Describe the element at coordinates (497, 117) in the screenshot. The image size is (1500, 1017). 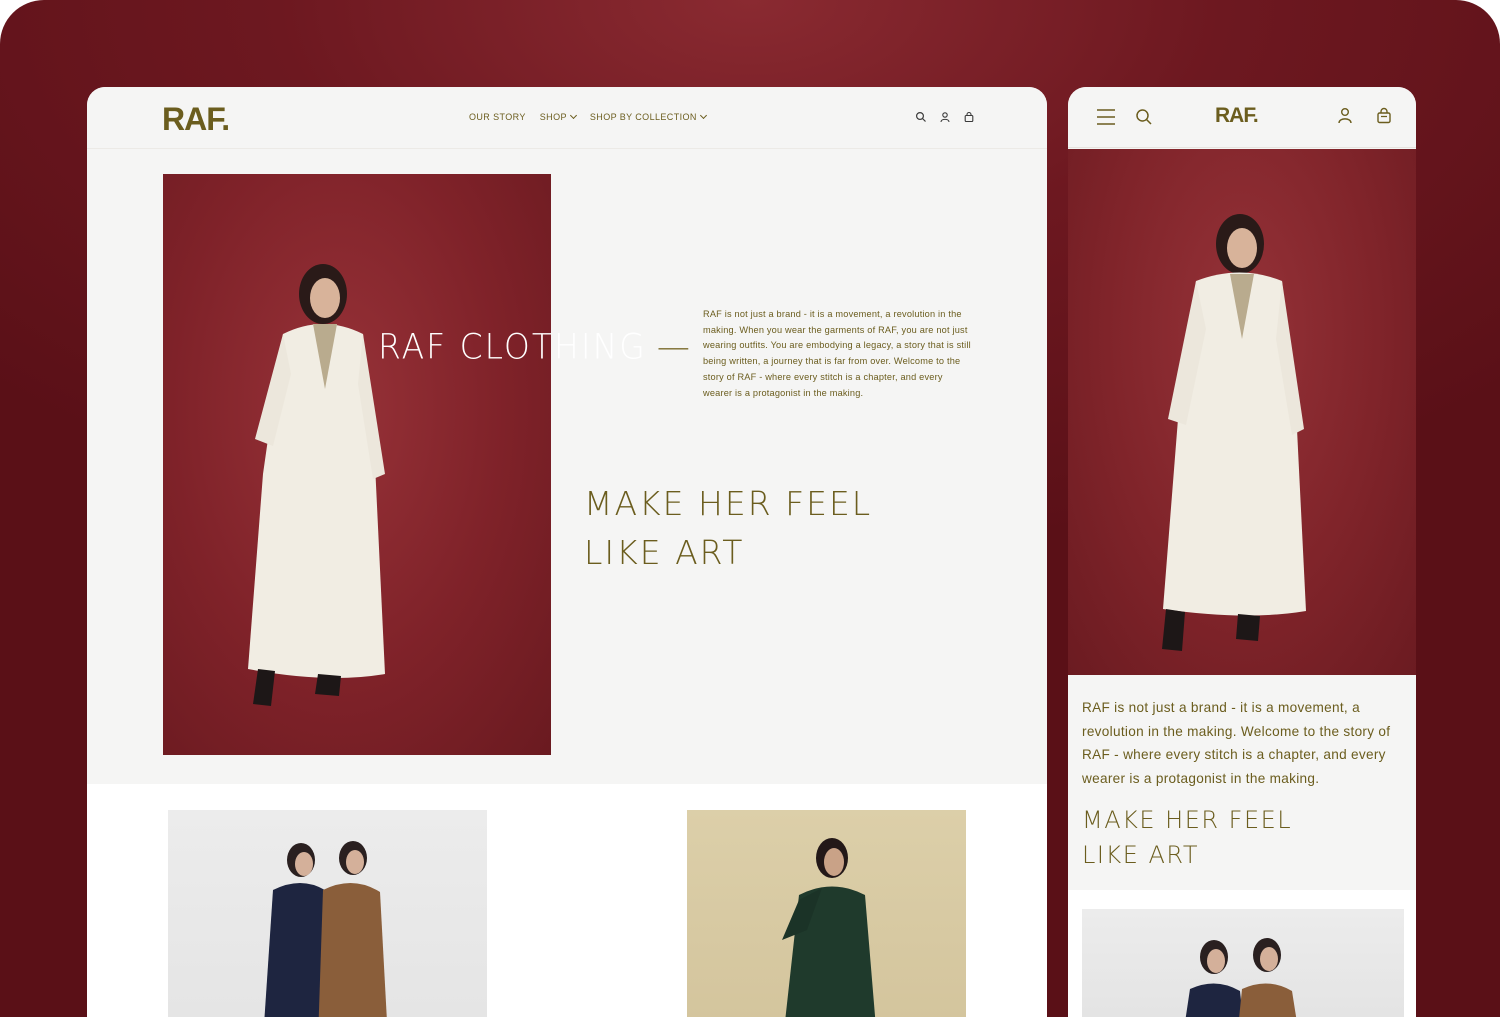
I see `nav-our-story: OUR STORY` at that location.